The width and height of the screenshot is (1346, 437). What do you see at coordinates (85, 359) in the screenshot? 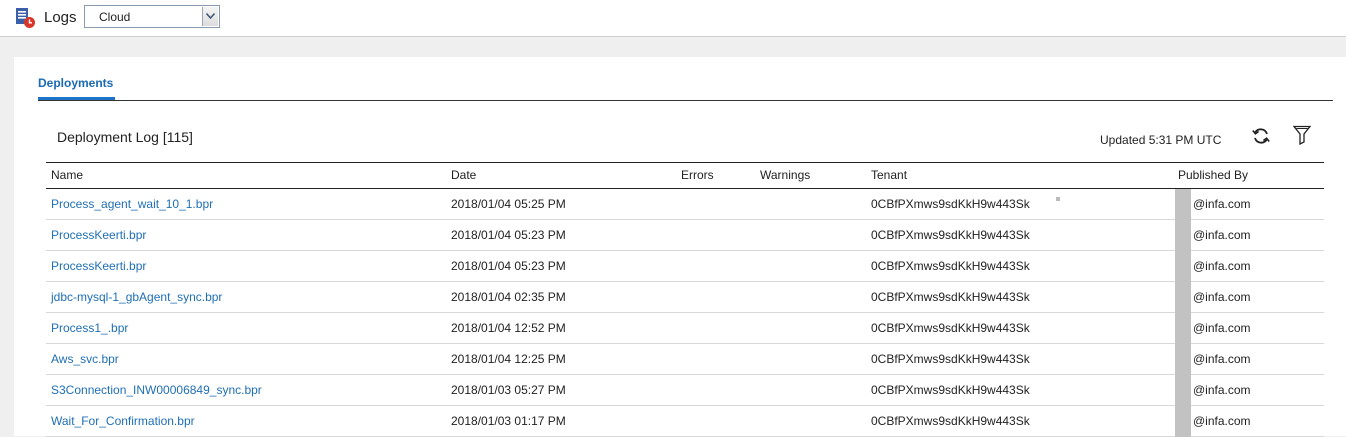
I see `row-name-link: Aws_svc.bpr` at bounding box center [85, 359].